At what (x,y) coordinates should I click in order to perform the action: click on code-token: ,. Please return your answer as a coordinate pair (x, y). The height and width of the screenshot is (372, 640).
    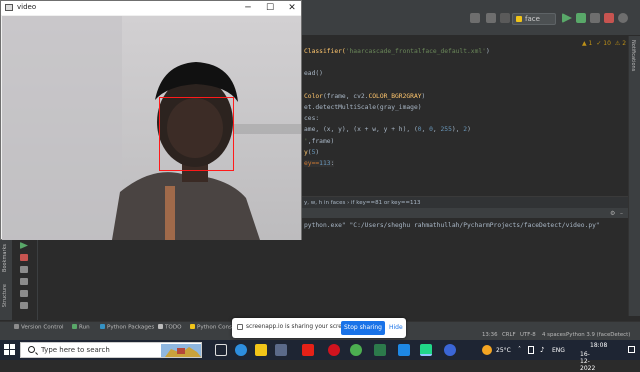
    Looking at the image, I should click on (425, 130).